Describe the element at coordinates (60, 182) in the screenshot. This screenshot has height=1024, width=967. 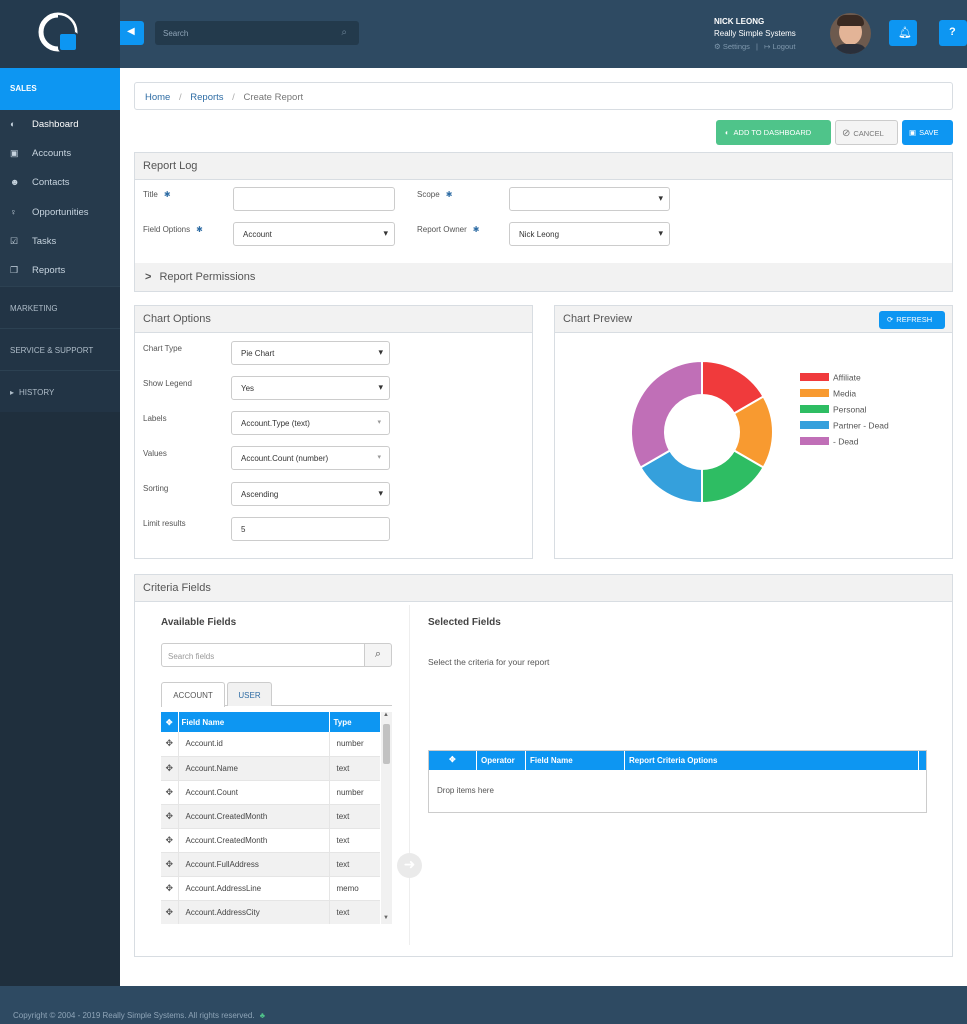
I see `sidebar-item-contacts: ☻ Contacts` at that location.